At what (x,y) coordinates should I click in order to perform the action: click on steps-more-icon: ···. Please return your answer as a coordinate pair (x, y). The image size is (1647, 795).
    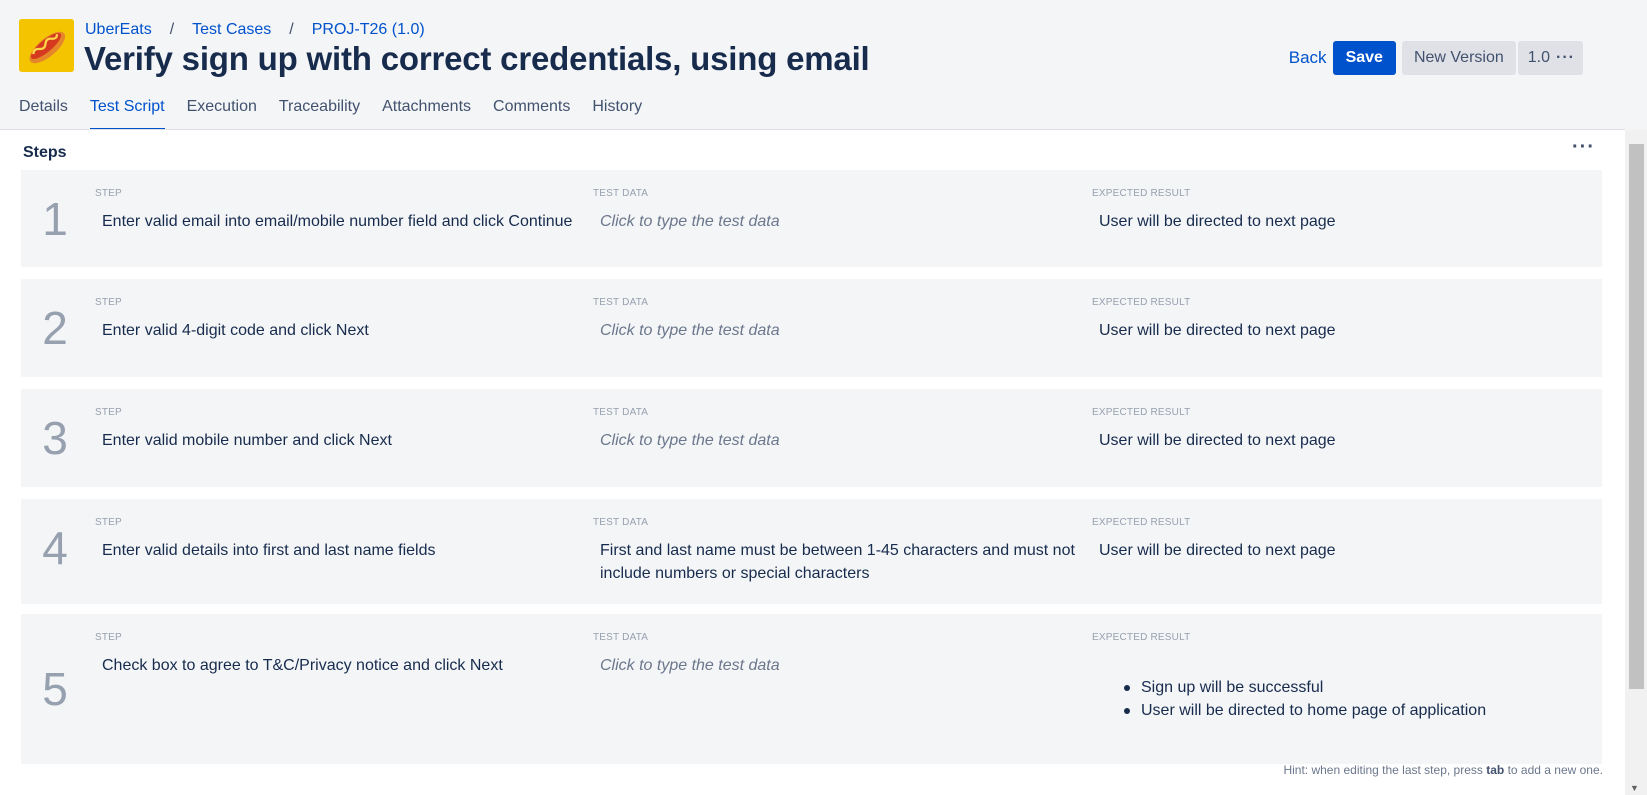
    Looking at the image, I should click on (1583, 147).